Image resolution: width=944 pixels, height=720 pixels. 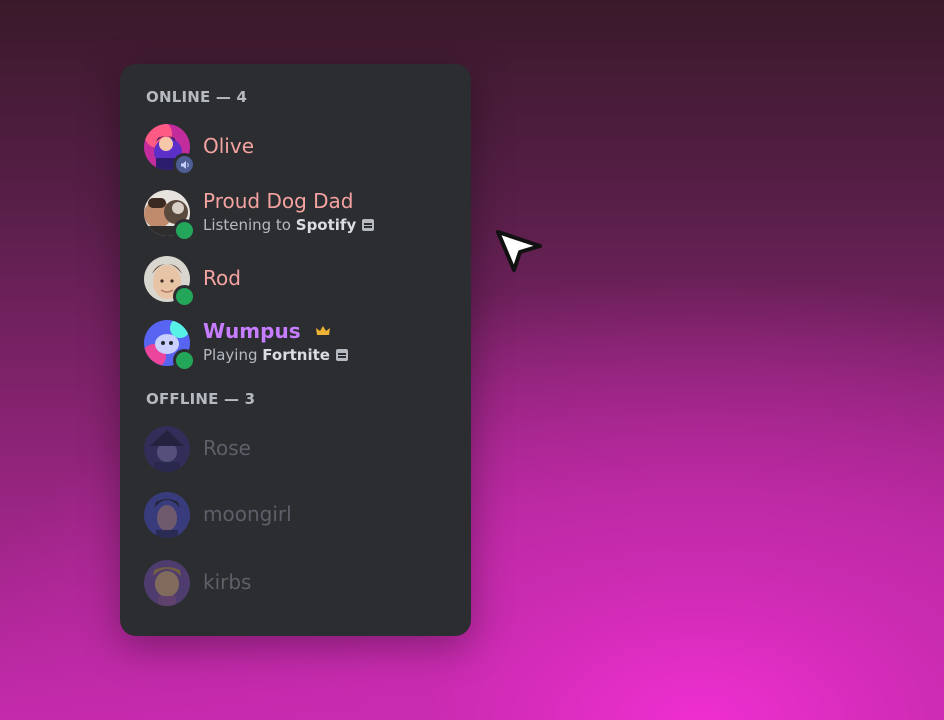 I want to click on member-name: Rose, so click(x=227, y=448).